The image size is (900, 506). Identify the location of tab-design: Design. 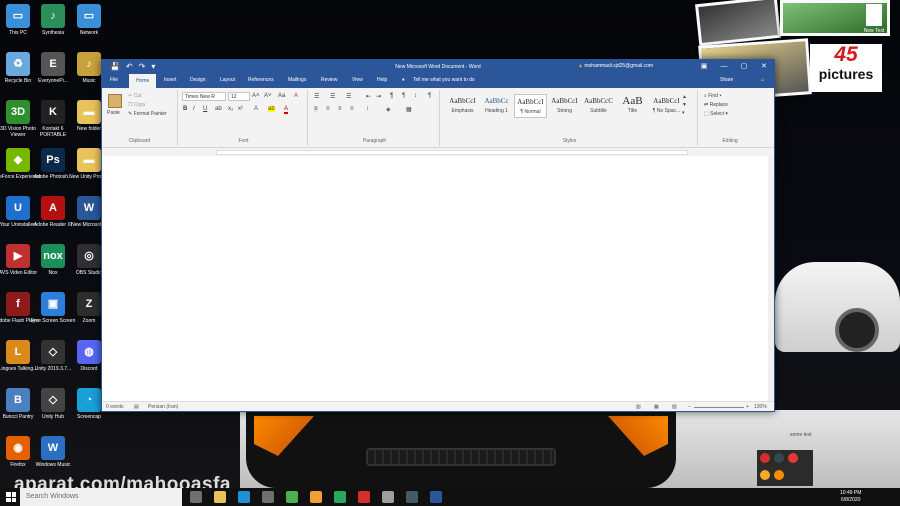
(198, 80).